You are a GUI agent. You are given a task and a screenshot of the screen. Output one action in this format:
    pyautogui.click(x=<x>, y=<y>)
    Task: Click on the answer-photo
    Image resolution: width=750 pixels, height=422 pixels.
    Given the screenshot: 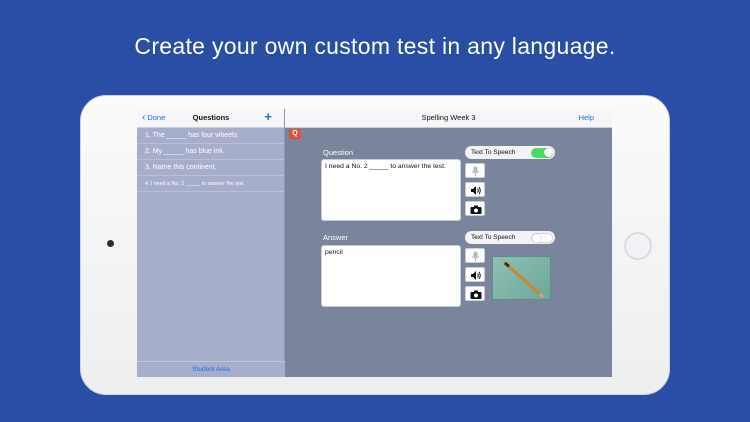 What is the action you would take?
    pyautogui.click(x=521, y=278)
    